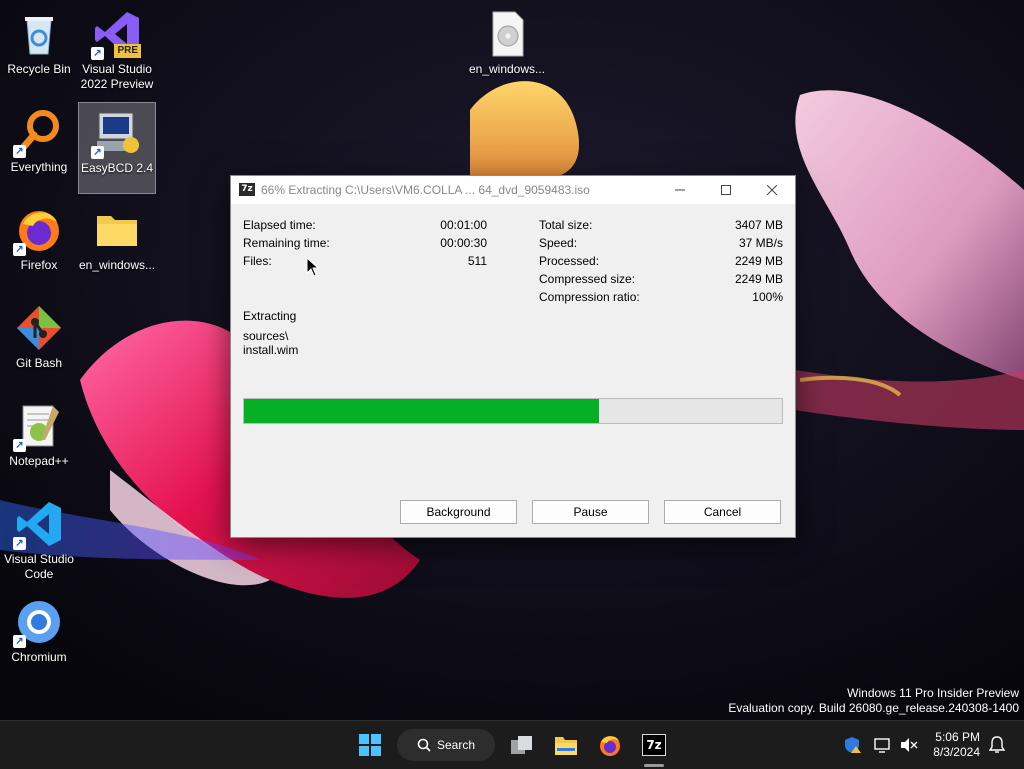 Image resolution: width=1024 pixels, height=769 pixels. I want to click on search-label: Search, so click(456, 745).